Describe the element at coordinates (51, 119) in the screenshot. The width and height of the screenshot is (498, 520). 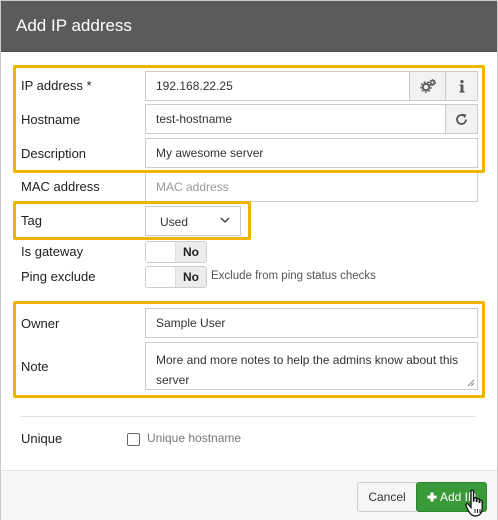
I see `hostname-label: Hostname` at that location.